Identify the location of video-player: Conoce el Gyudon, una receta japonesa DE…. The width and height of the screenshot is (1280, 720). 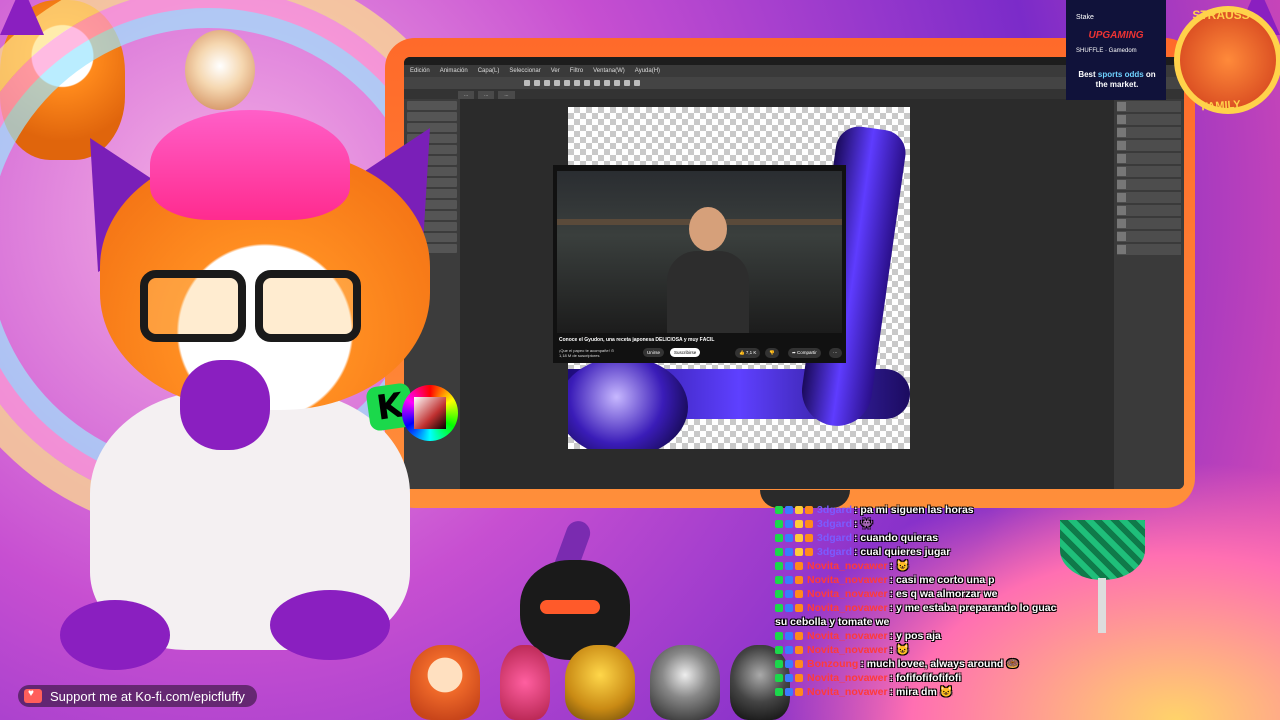
(699, 264).